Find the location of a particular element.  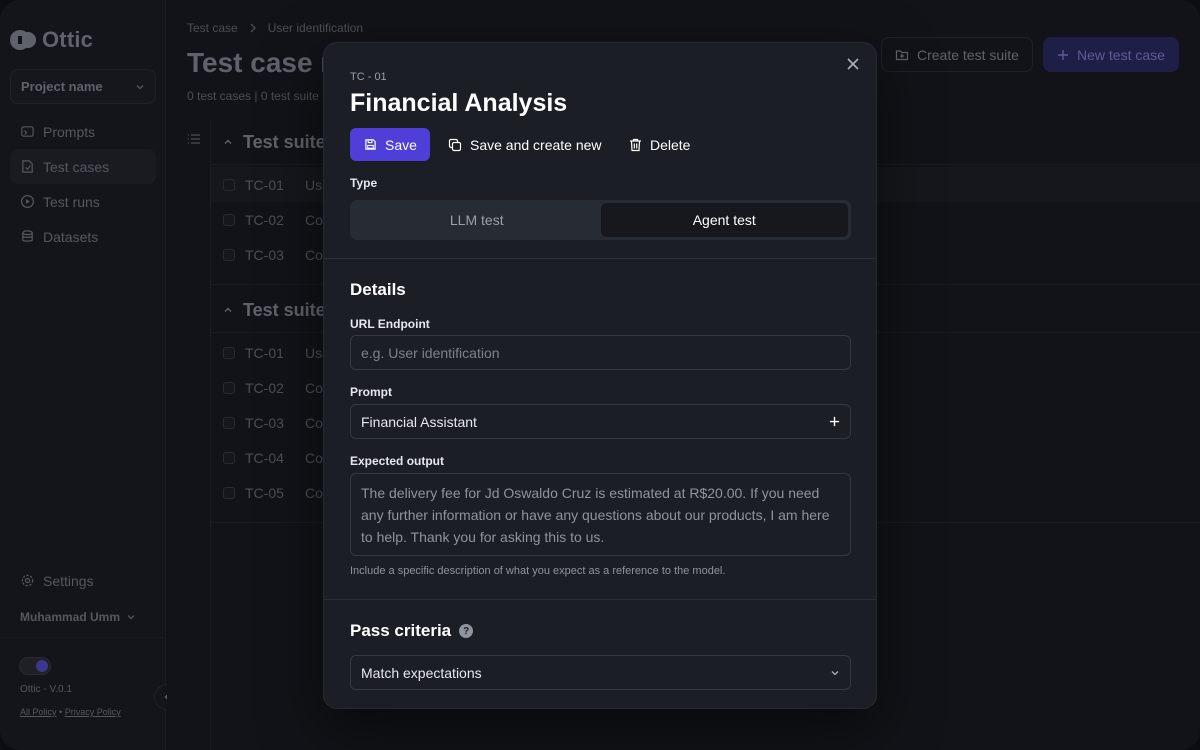

save-icon is located at coordinates (370, 144).